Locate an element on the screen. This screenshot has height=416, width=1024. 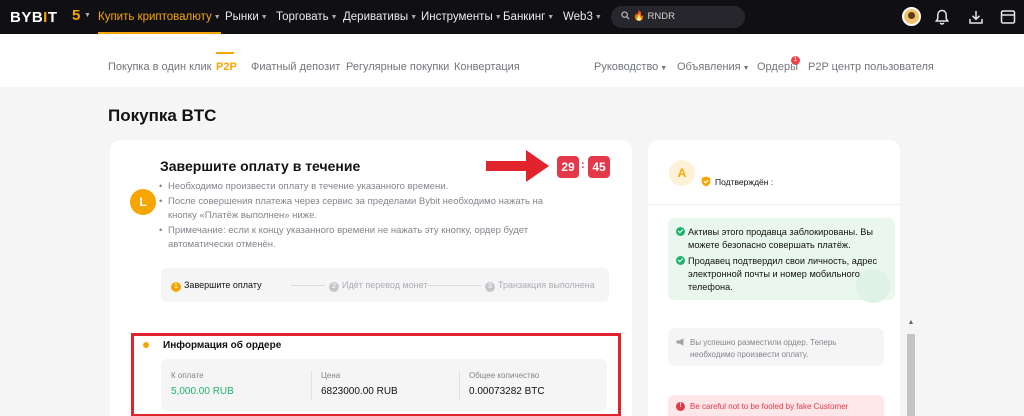
nav-trade: Торговать ▼ is located at coordinates (307, 17).